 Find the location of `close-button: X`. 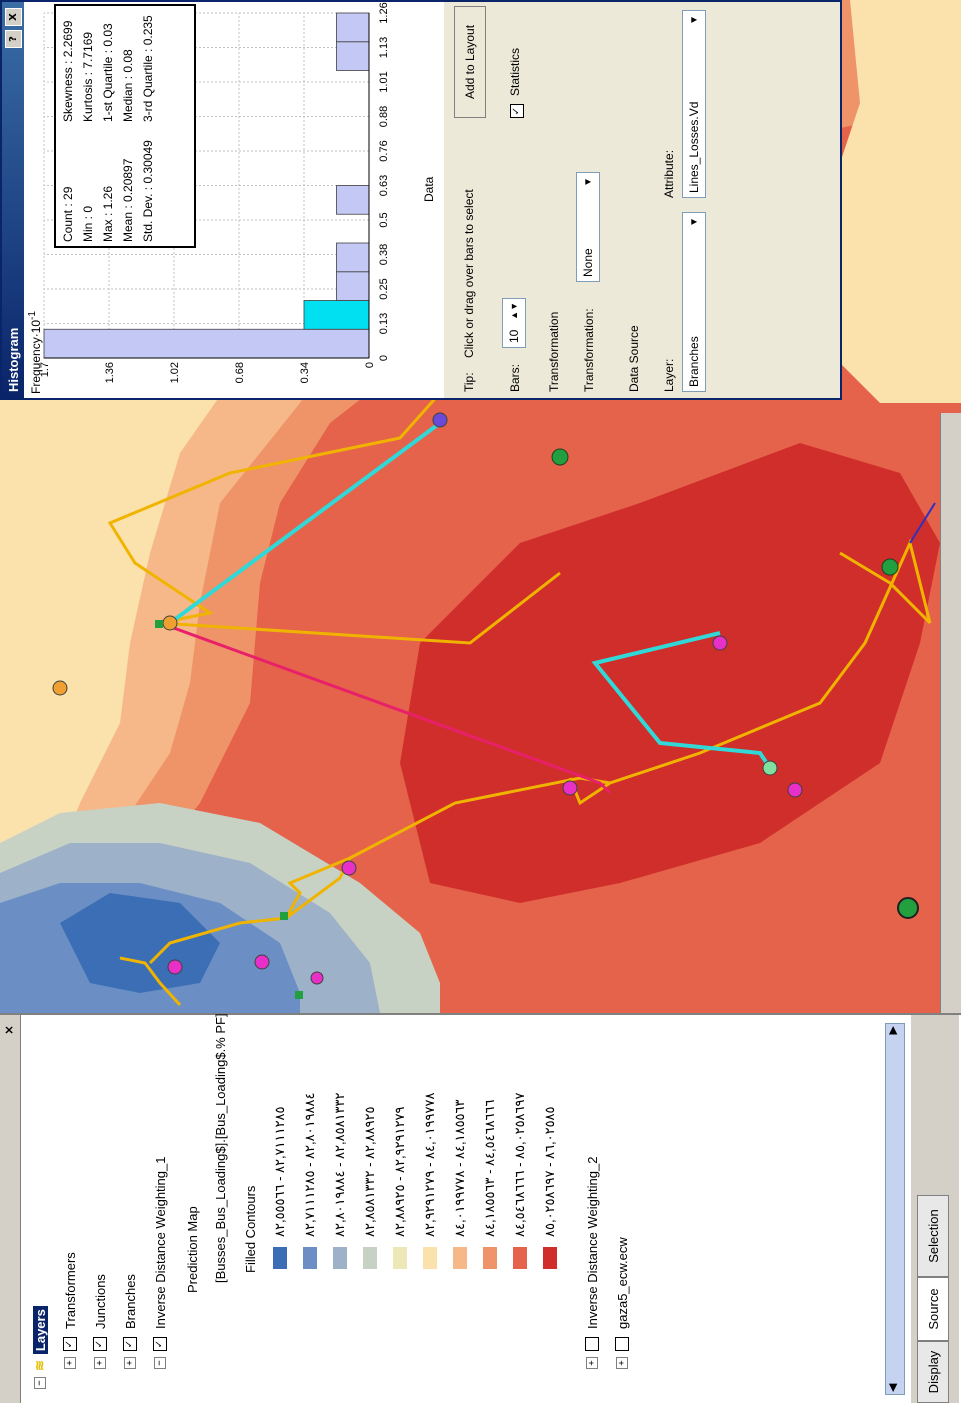

close-button: X is located at coordinates (13, 17).